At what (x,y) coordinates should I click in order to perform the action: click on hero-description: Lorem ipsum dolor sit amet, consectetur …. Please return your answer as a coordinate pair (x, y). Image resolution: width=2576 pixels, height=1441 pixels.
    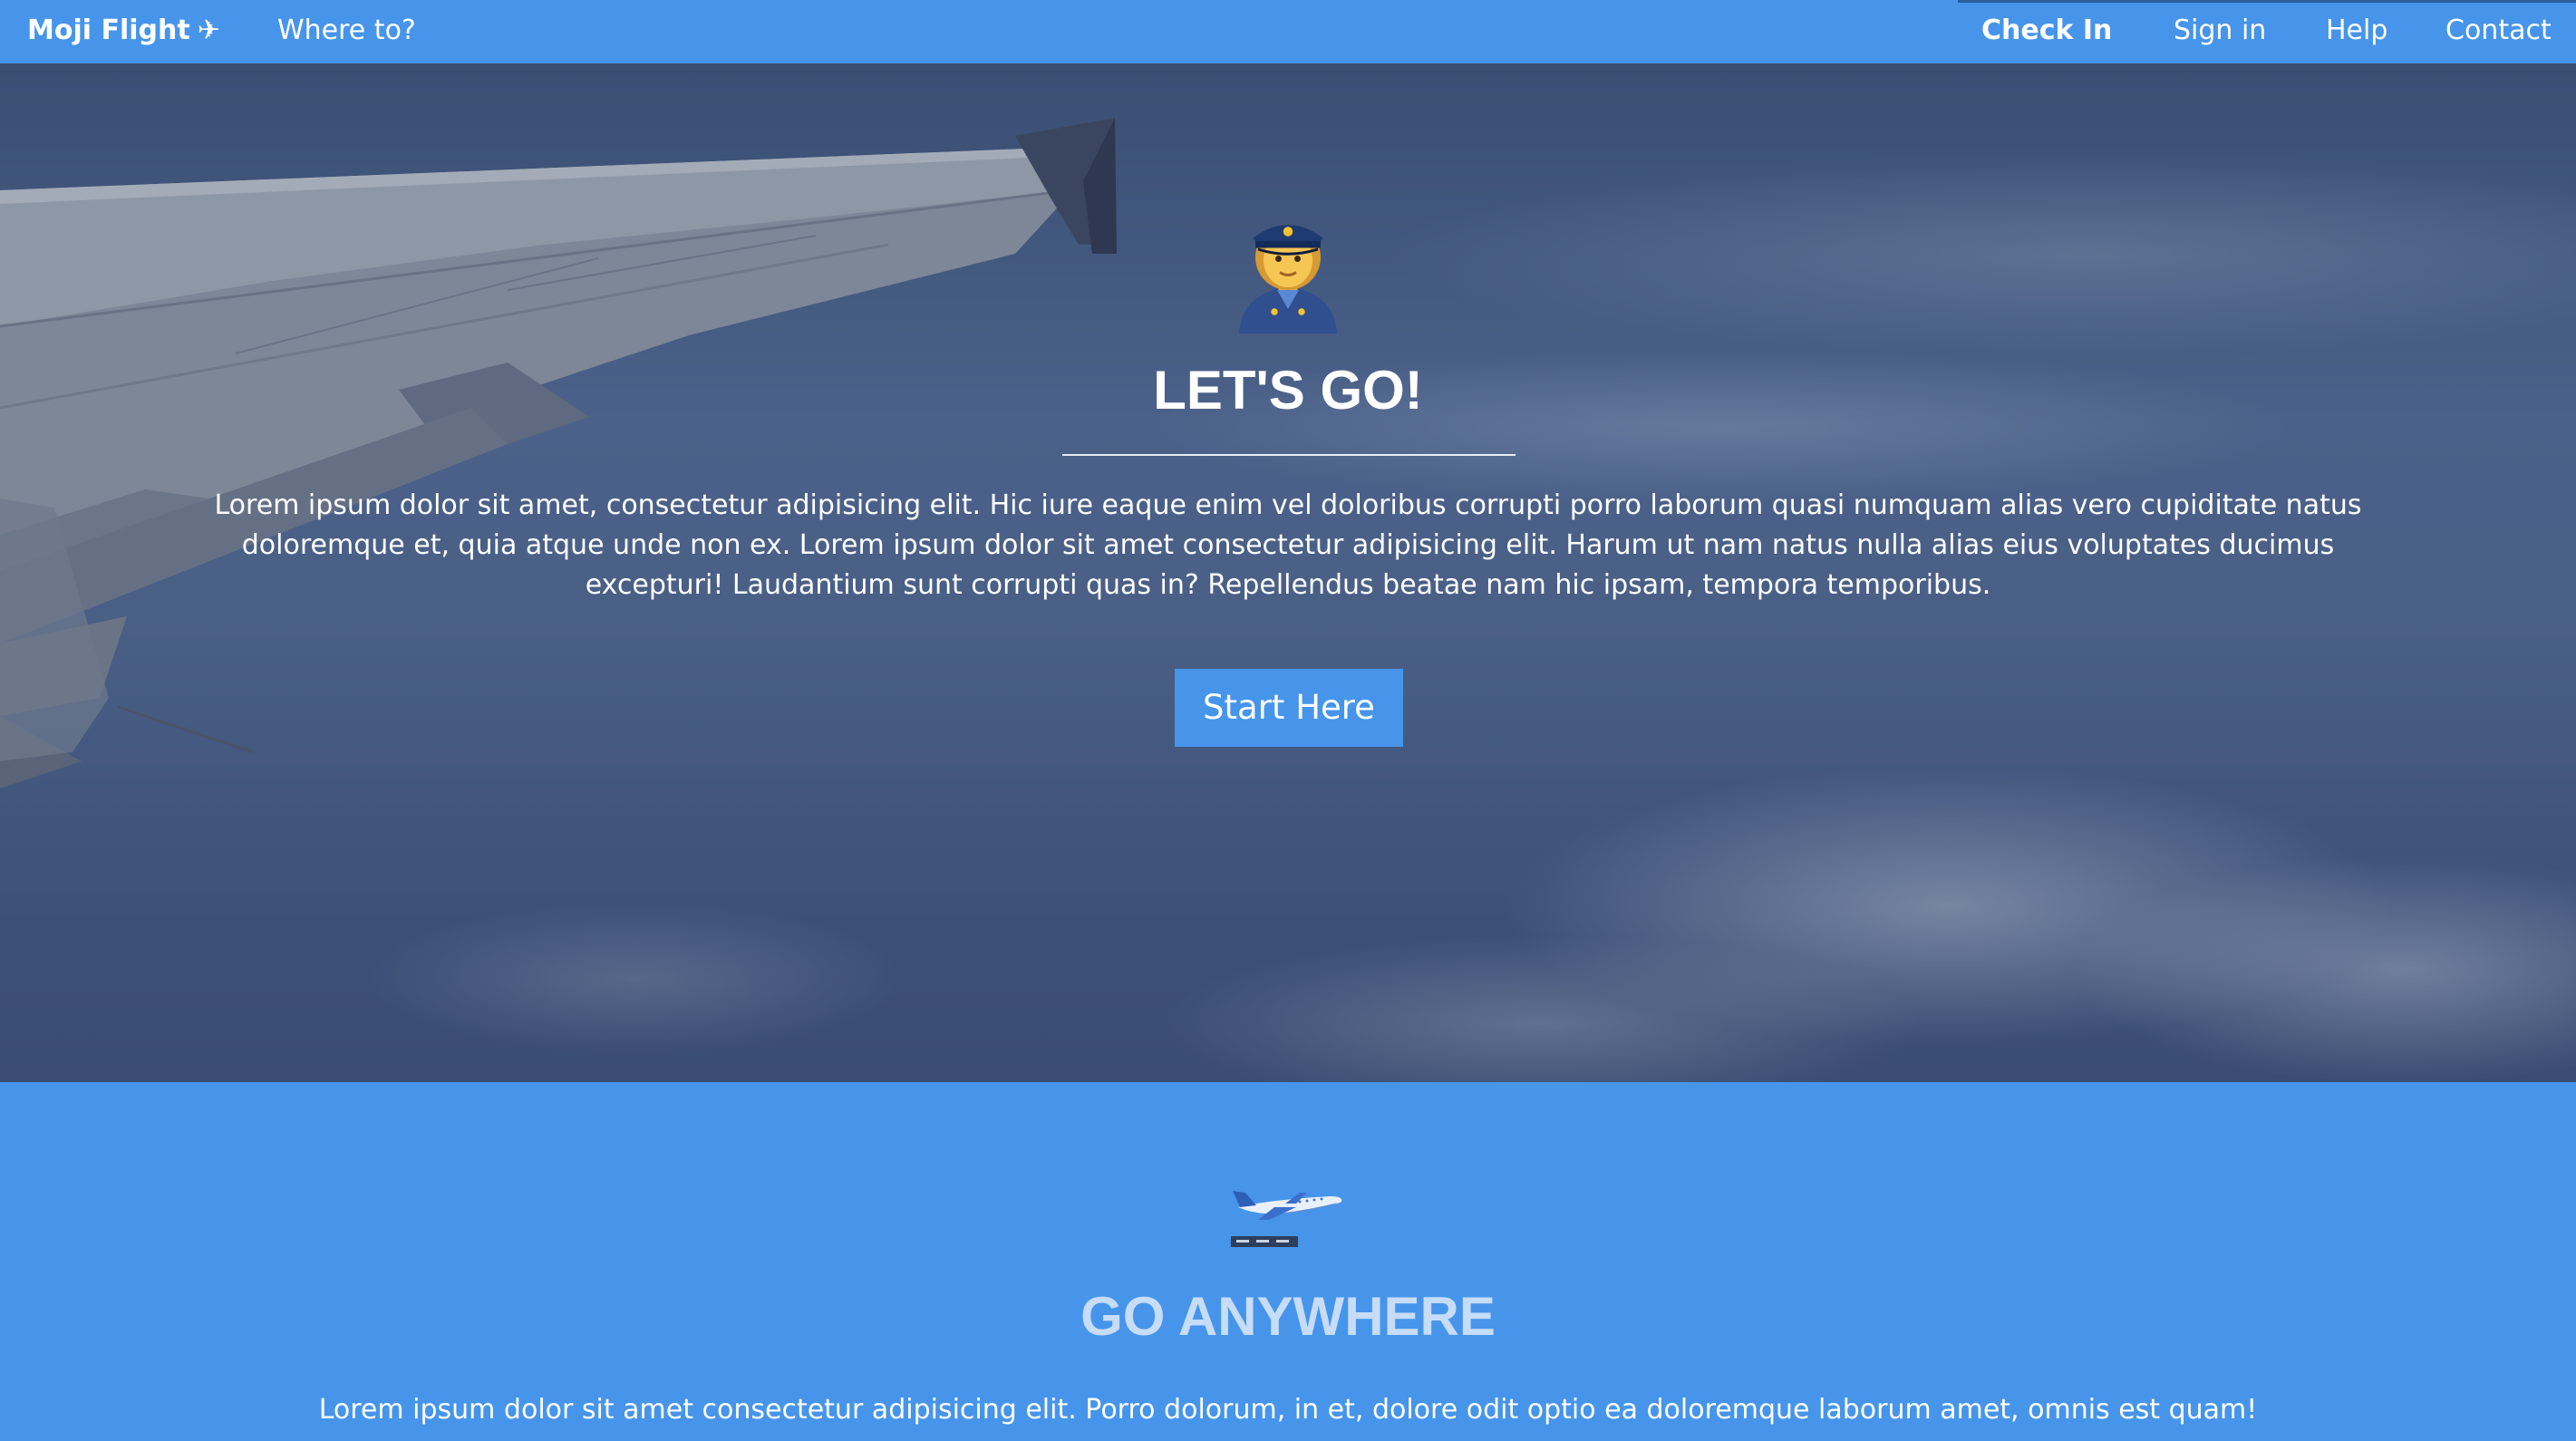
    Looking at the image, I should click on (1288, 545).